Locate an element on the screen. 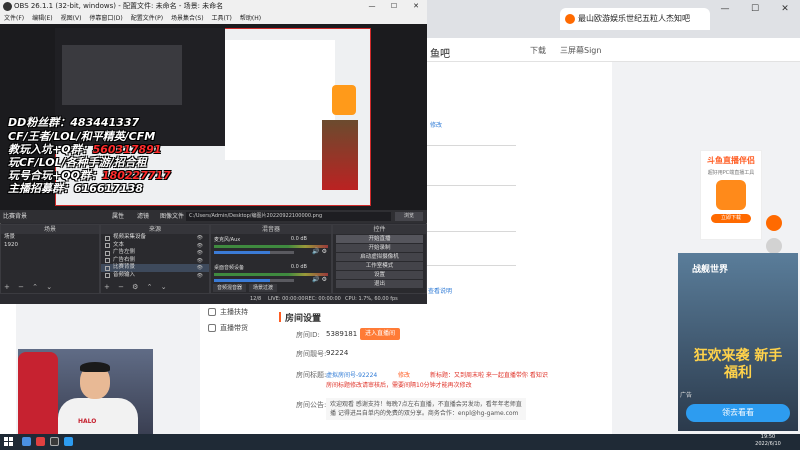 The height and width of the screenshot is (450, 800). sidebar-item-support: 主播扶持 is located at coordinates (235, 312).